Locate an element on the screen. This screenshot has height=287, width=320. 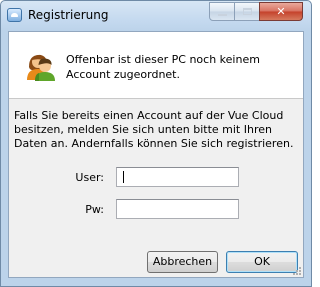
text-caret is located at coordinates (123, 177).